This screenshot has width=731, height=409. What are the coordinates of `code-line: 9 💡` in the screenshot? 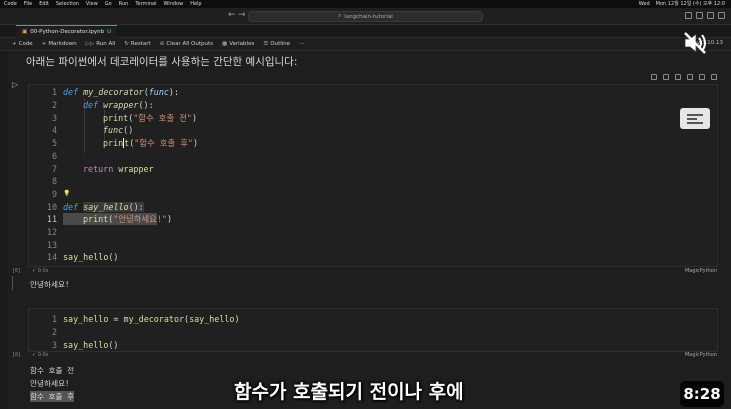 It's located at (50, 194).